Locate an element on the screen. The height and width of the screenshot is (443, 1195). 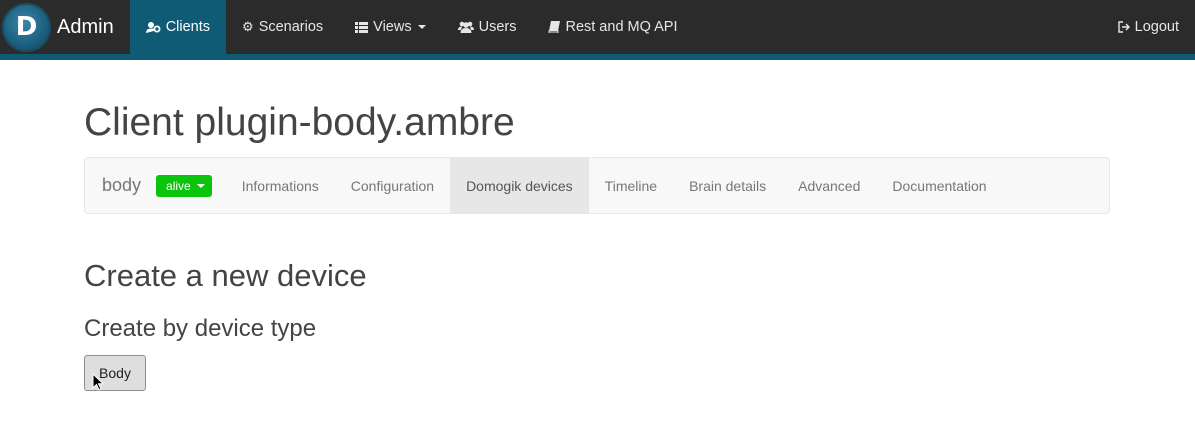
client-header: body alive is located at coordinates (155, 185).